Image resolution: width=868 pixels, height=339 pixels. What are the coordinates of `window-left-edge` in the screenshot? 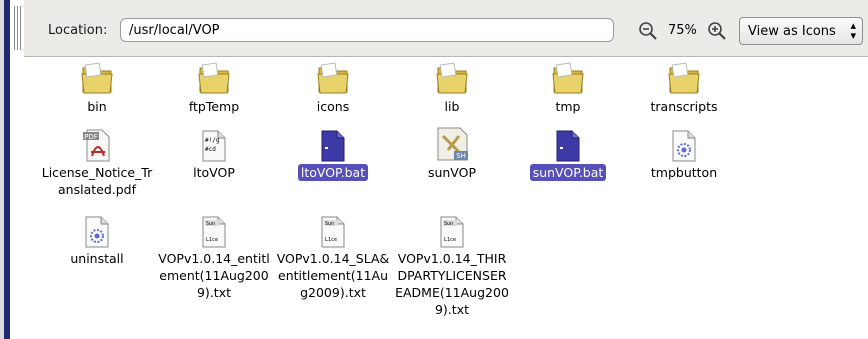 It's located at (5, 169).